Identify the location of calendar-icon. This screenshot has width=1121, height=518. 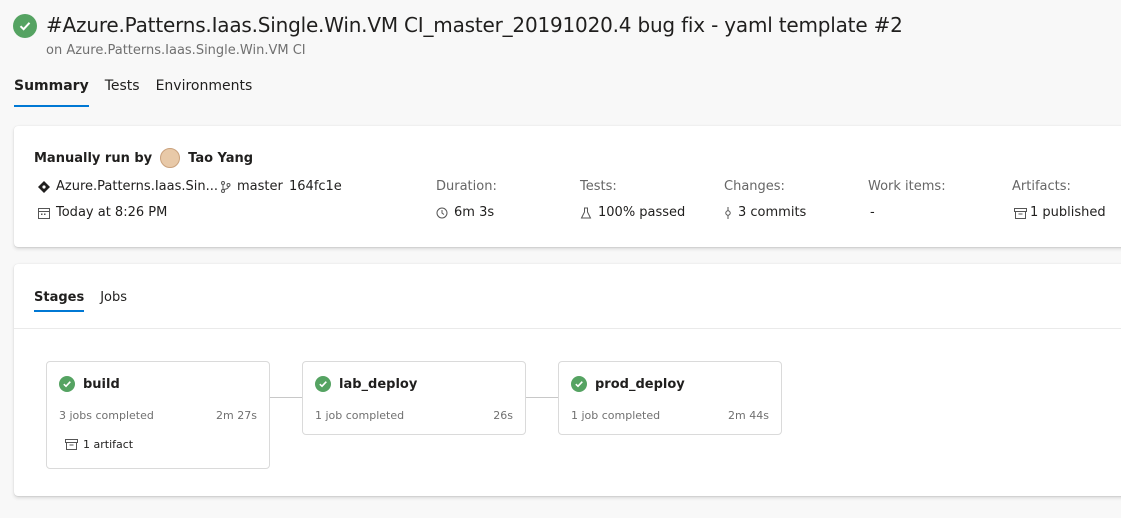
(44, 213).